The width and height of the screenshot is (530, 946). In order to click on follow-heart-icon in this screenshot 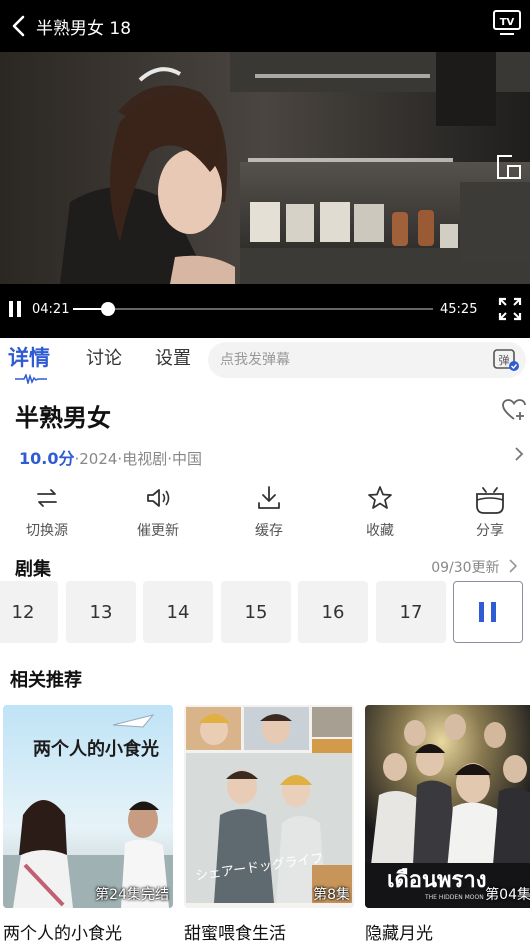, I will do `click(514, 410)`.